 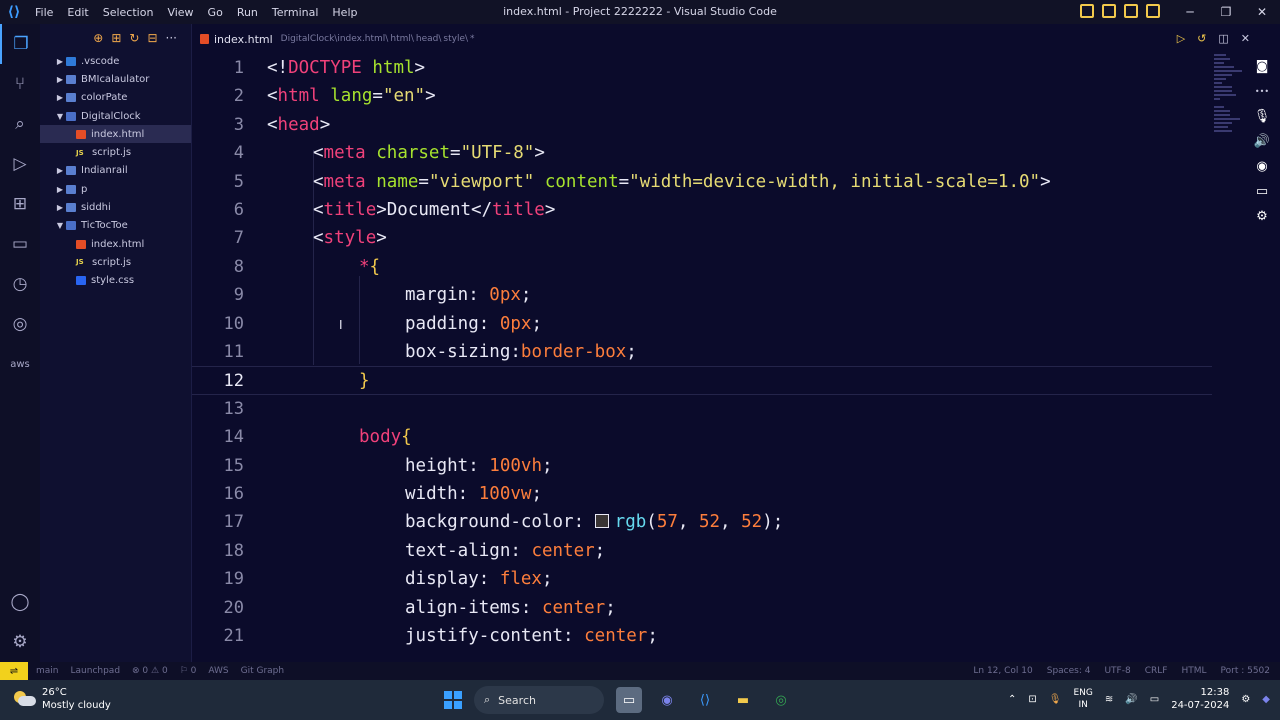 What do you see at coordinates (62, 699) in the screenshot?
I see `weather-widget: 26°C Mostly cloudy` at bounding box center [62, 699].